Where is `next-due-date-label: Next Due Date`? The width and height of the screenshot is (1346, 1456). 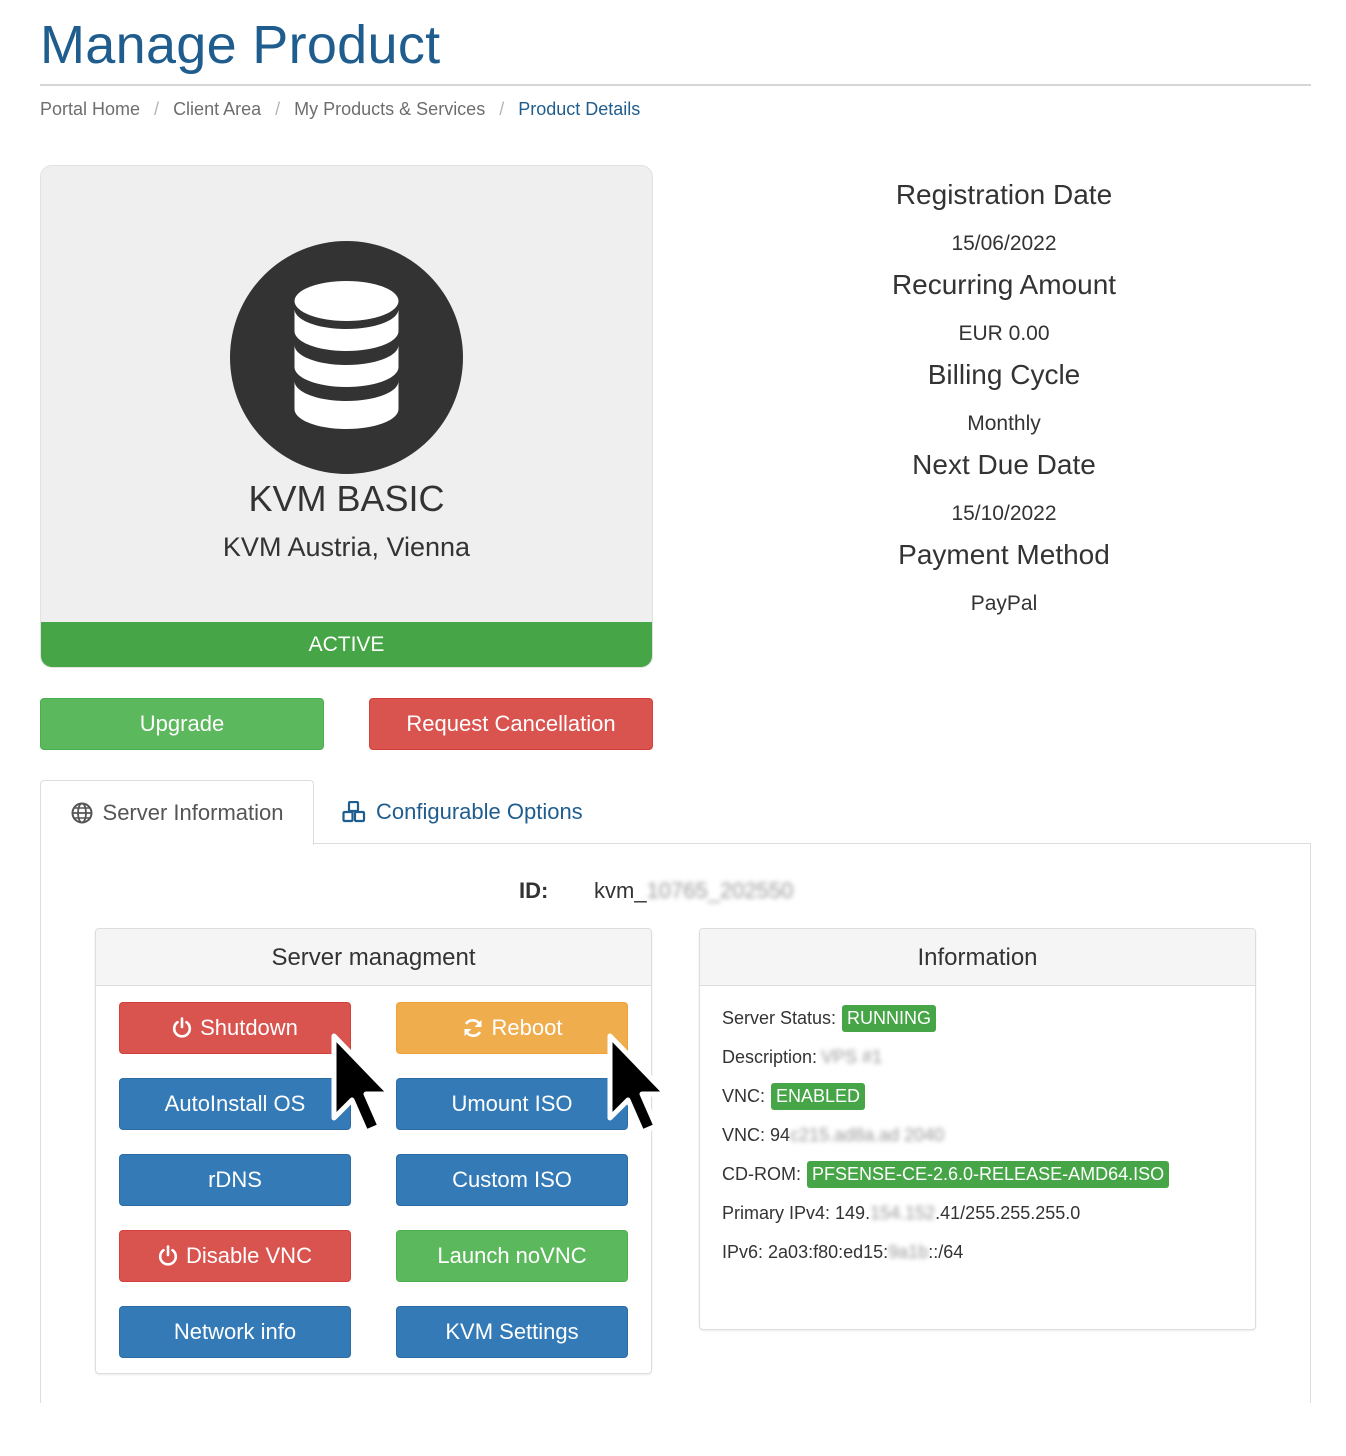 next-due-date-label: Next Due Date is located at coordinates (1004, 464).